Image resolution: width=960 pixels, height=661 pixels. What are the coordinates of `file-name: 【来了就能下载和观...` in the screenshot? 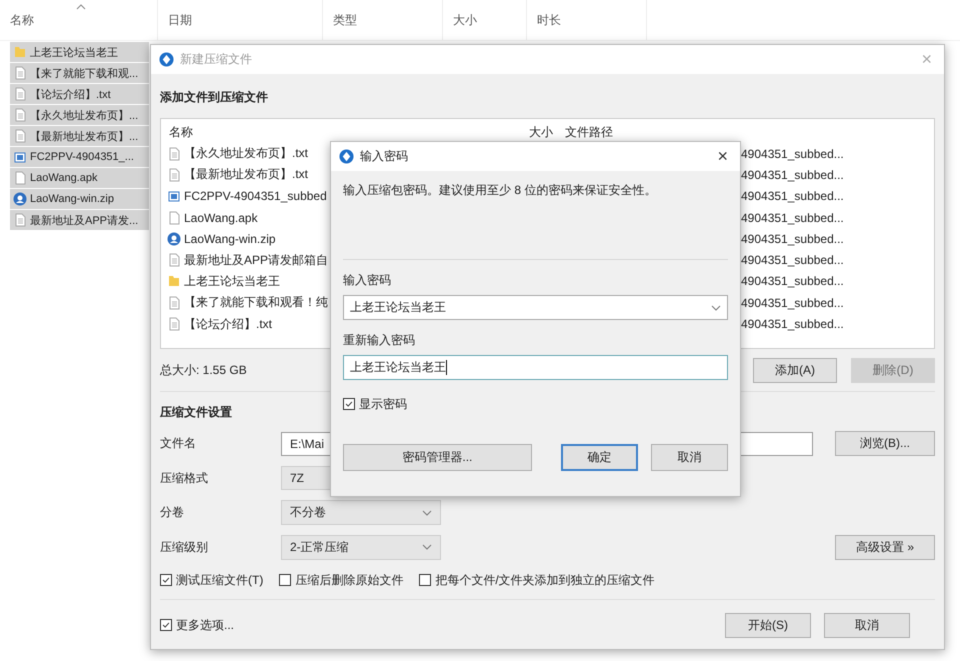 It's located at (84, 73).